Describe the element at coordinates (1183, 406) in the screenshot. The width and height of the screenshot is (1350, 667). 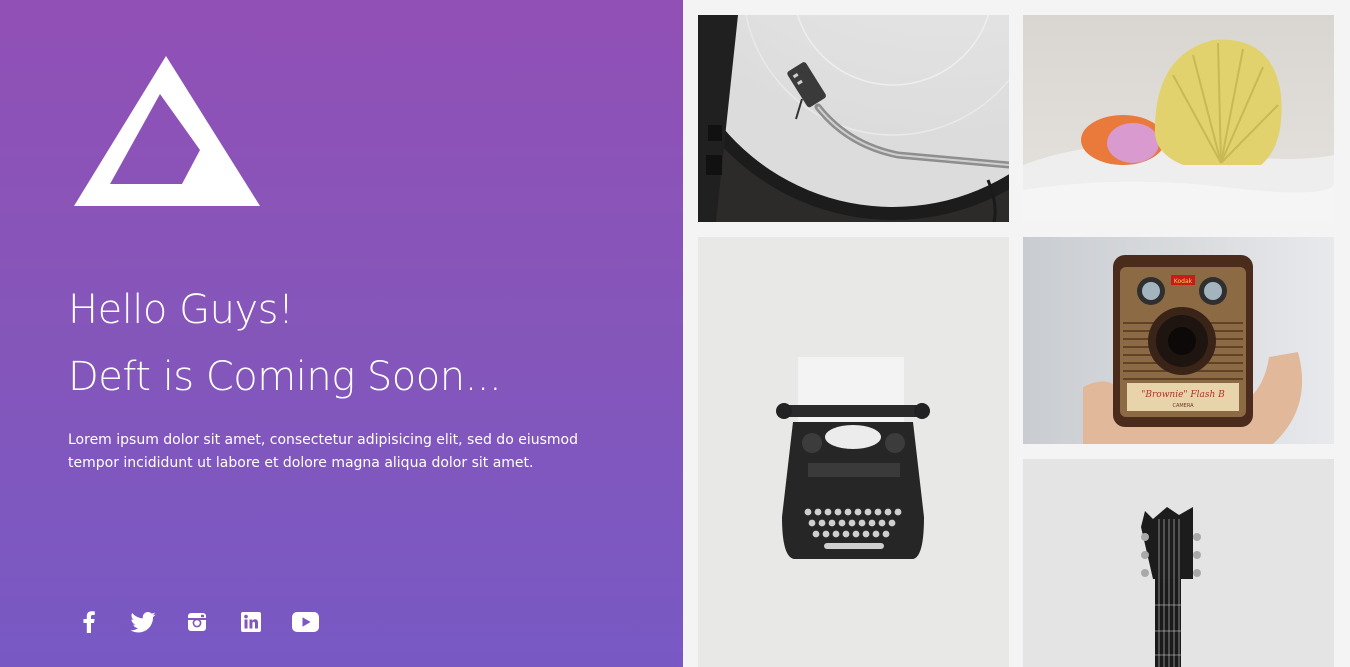
I see `camera-sub-text: CAMERA` at that location.